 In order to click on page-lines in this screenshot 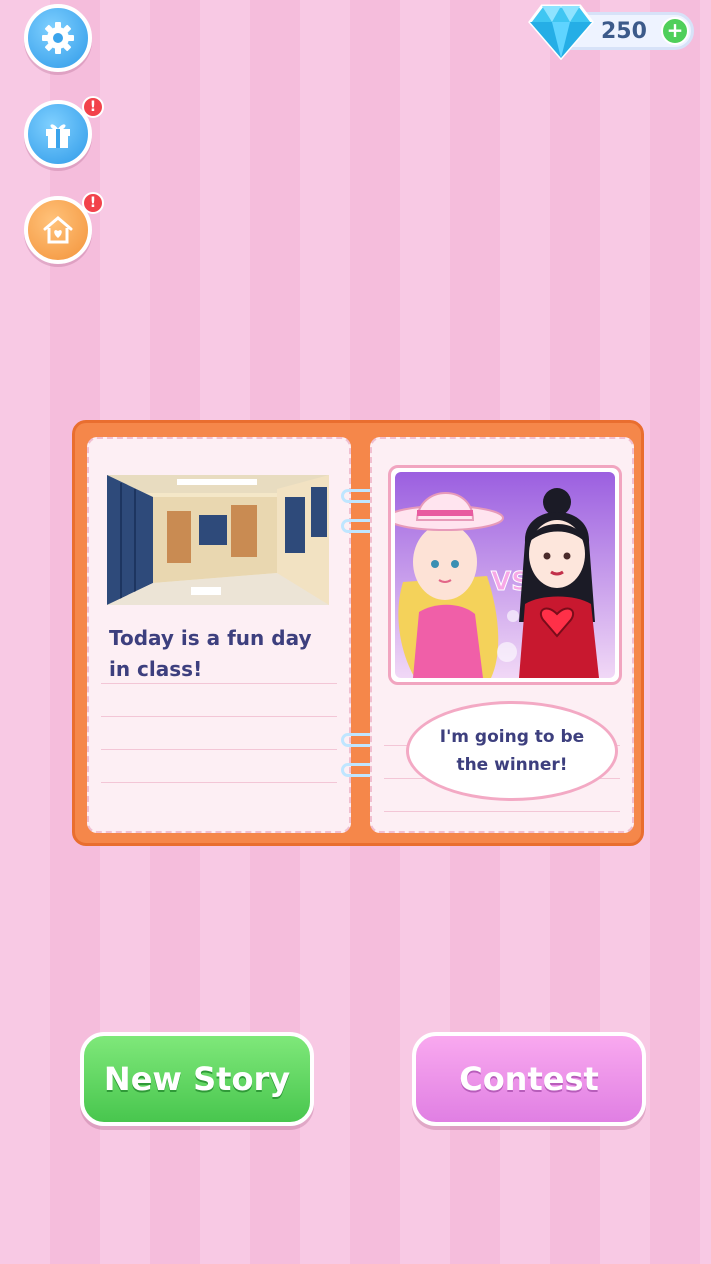, I will do `click(219, 749)`.